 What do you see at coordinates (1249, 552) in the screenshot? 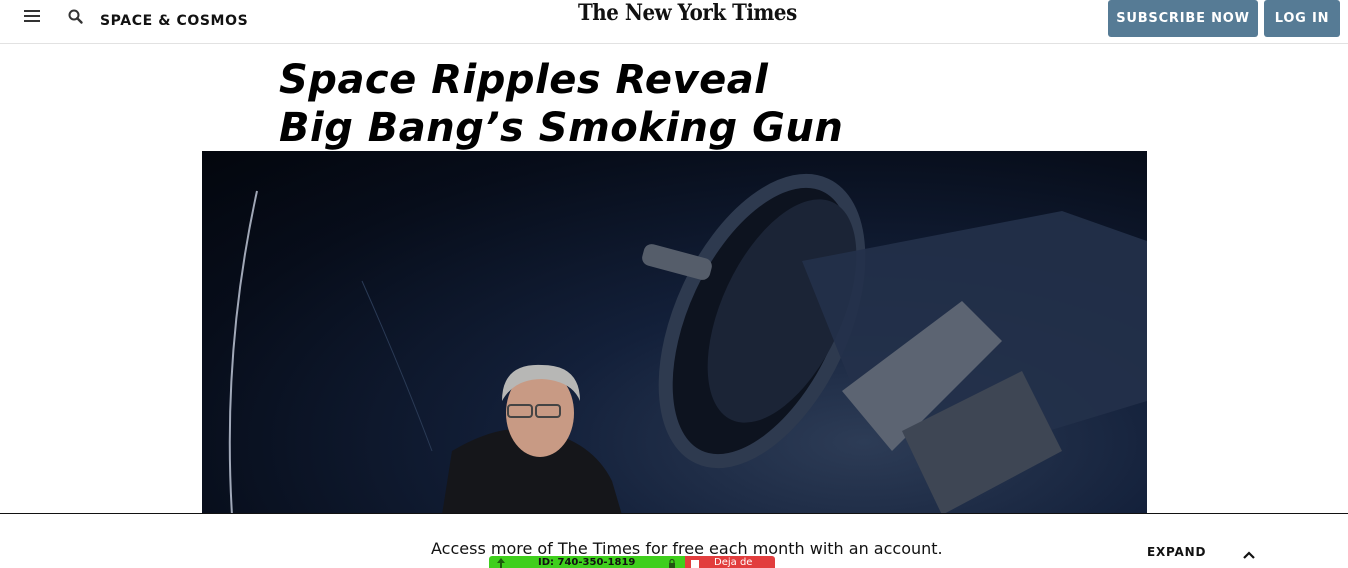
I see `chevron-up-icon` at bounding box center [1249, 552].